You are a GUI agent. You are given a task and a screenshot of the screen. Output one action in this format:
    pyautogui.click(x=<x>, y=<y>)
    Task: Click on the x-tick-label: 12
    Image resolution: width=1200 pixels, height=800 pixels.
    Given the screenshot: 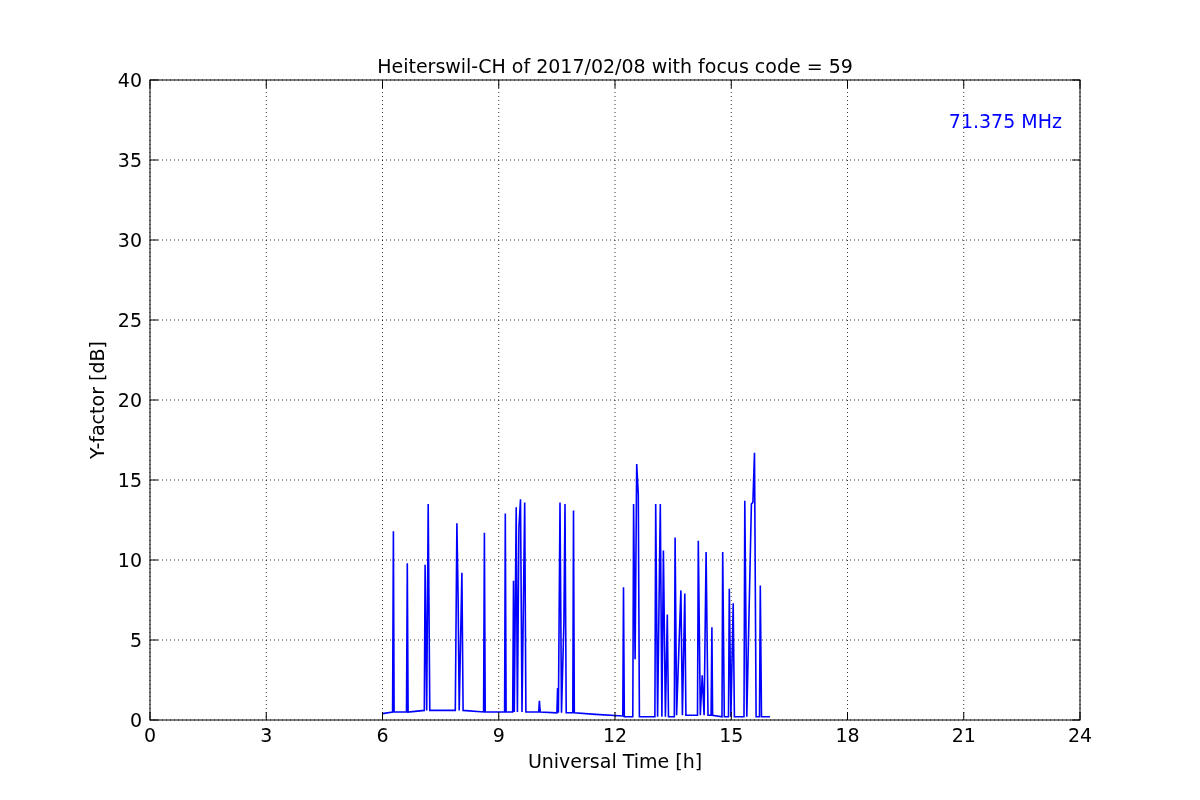 What is the action you would take?
    pyautogui.click(x=615, y=735)
    